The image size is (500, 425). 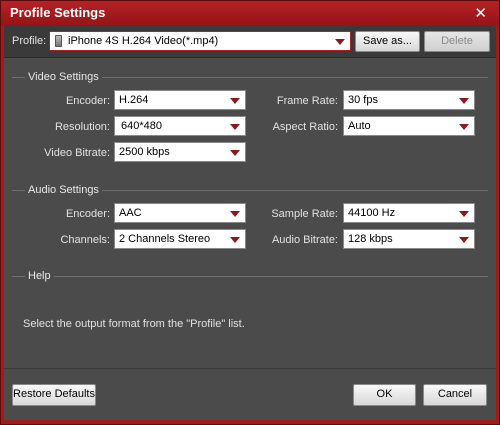 I want to click on resolution-select: 640*480, so click(x=180, y=126).